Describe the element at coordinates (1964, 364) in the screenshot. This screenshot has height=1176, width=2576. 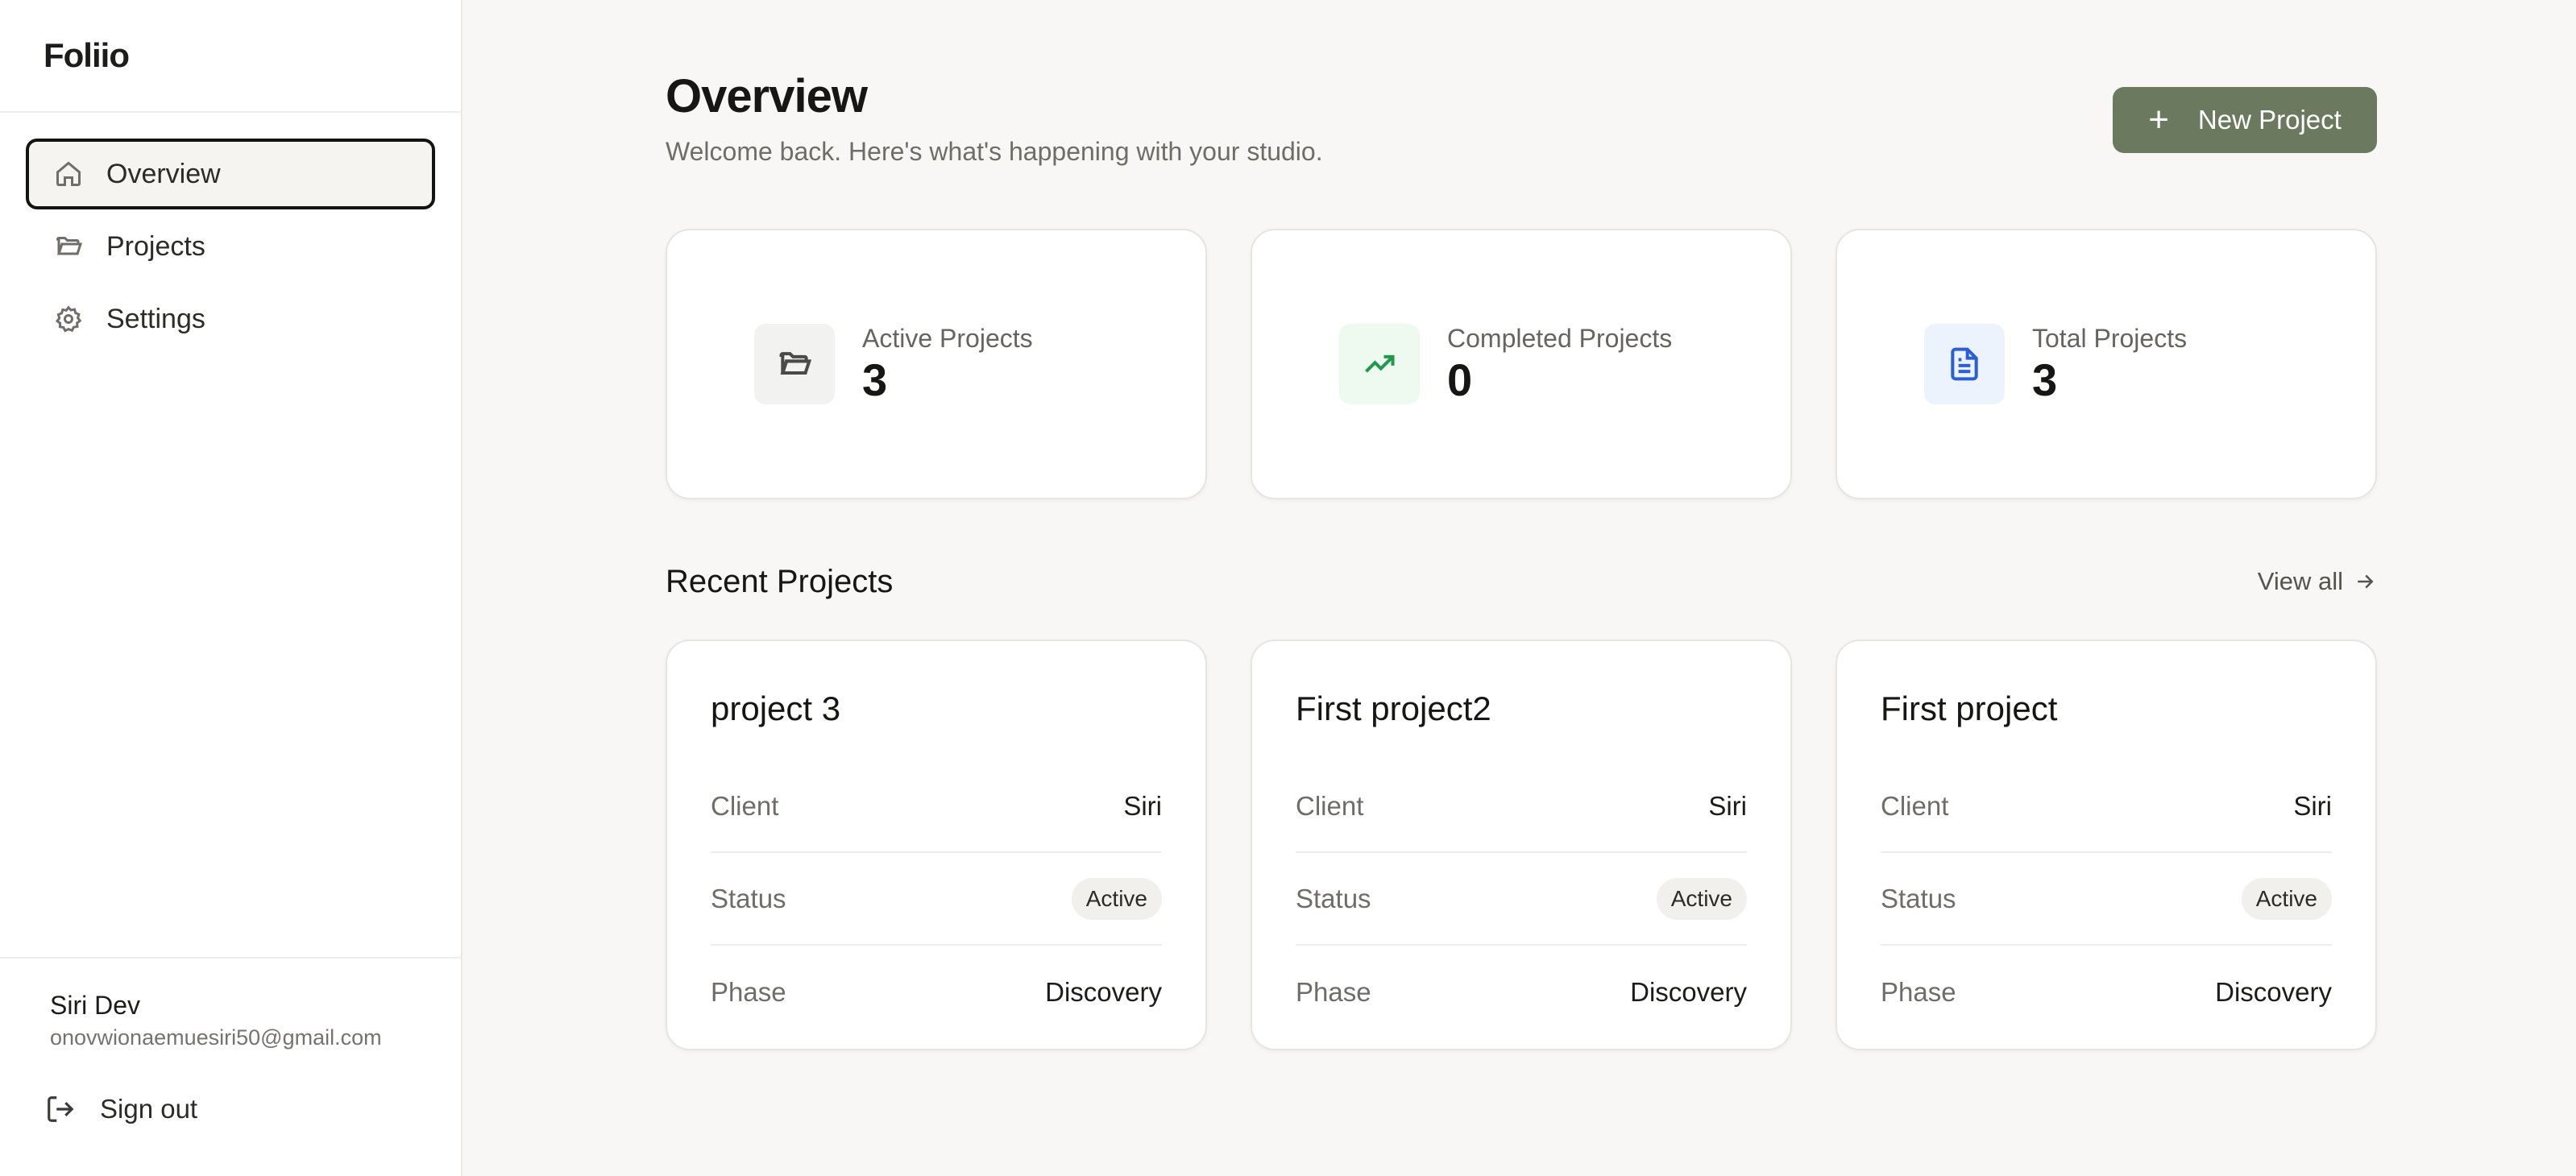
I see `document-icon` at that location.